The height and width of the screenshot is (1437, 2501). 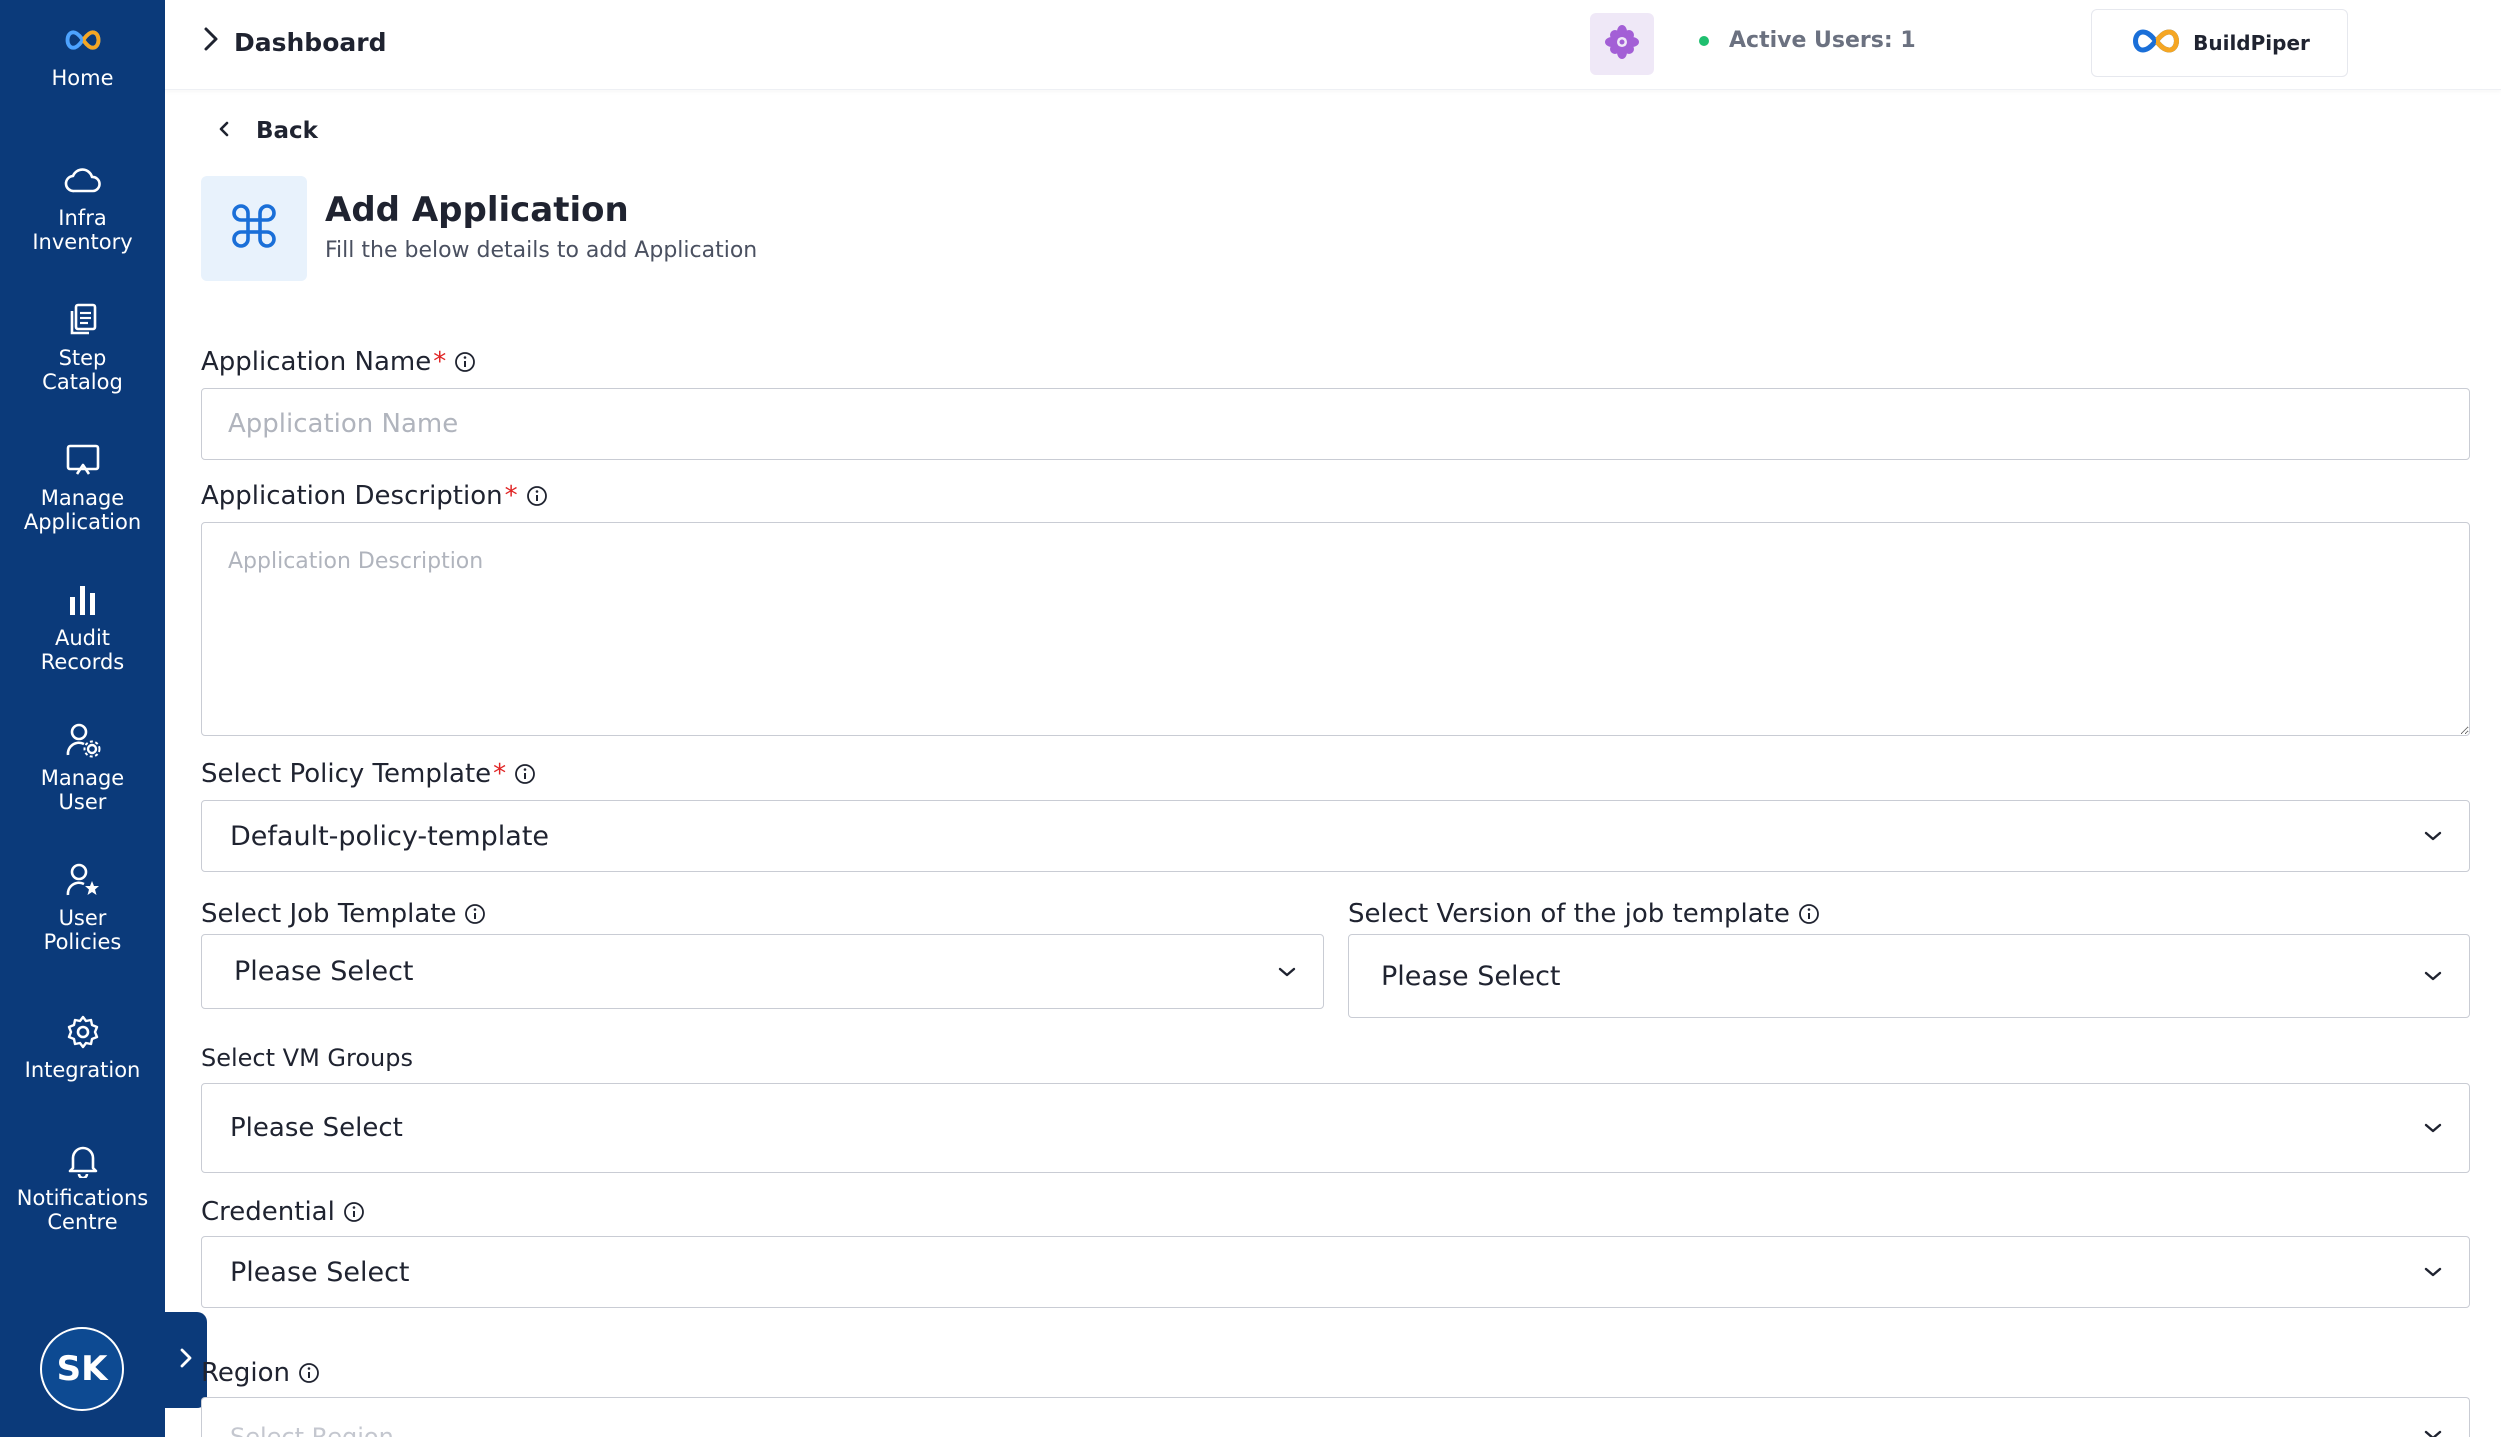 I want to click on breadcrumb: Dashboard, so click(x=294, y=42).